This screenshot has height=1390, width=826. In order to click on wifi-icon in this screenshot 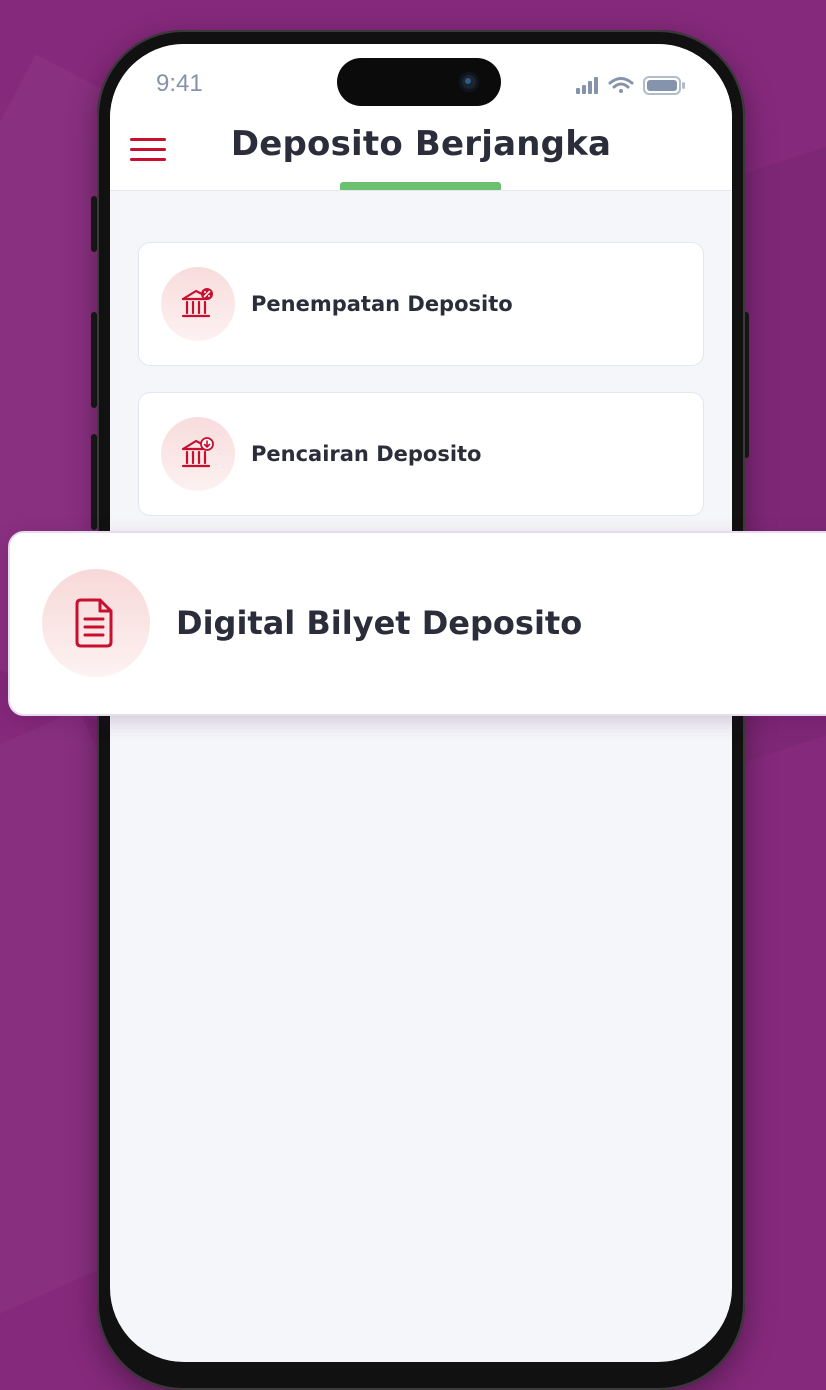, I will do `click(621, 85)`.